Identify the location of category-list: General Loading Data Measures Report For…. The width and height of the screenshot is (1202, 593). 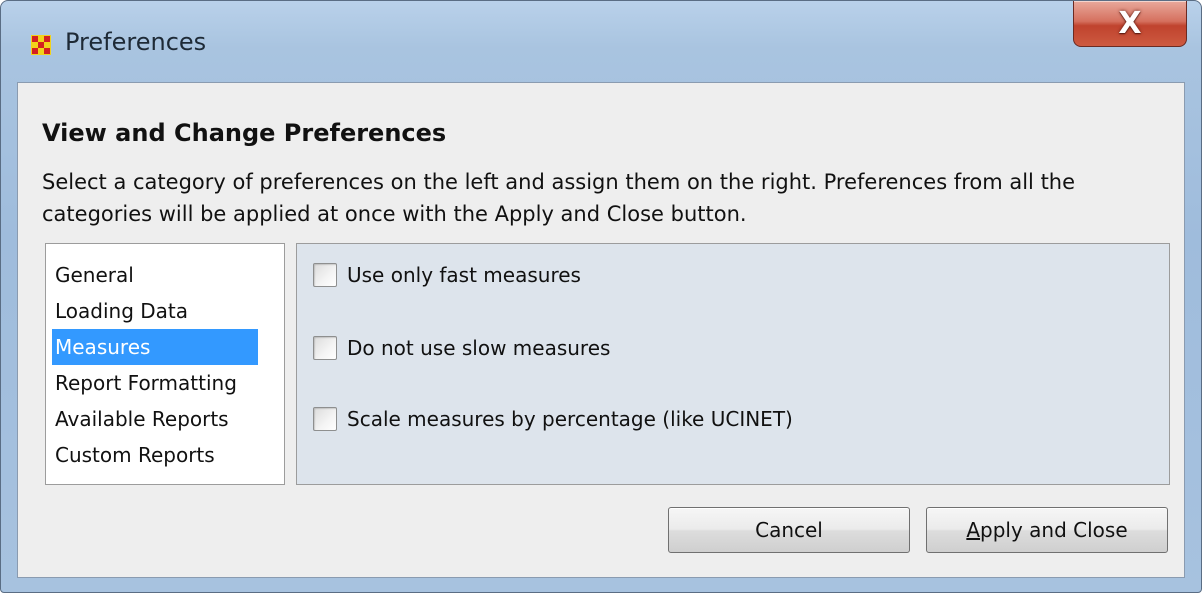
(165, 364).